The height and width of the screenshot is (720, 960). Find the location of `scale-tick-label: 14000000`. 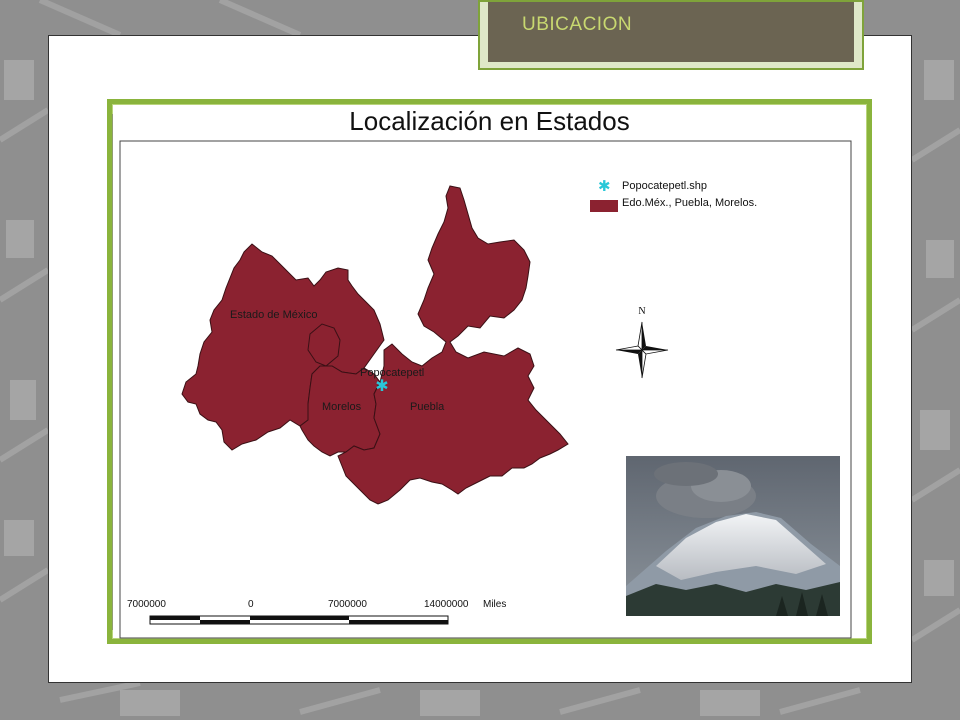

scale-tick-label: 14000000 is located at coordinates (446, 604).